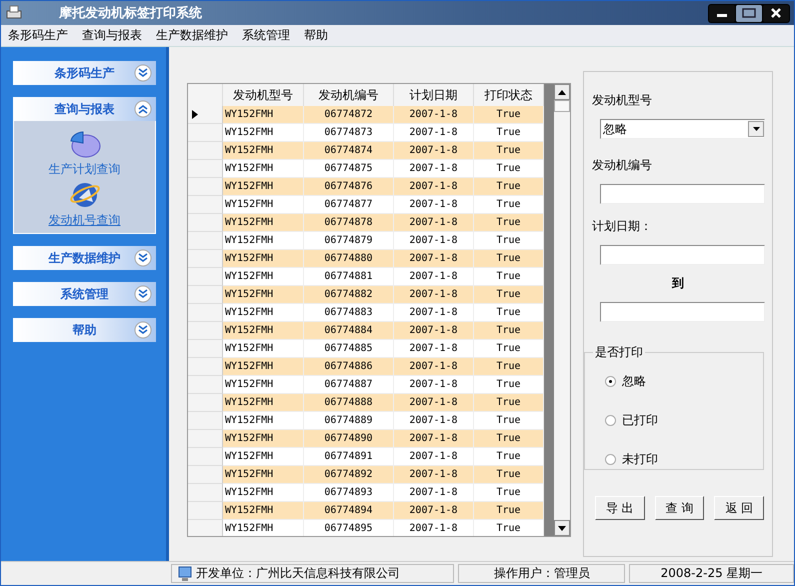  I want to click on collapse-icon, so click(143, 109).